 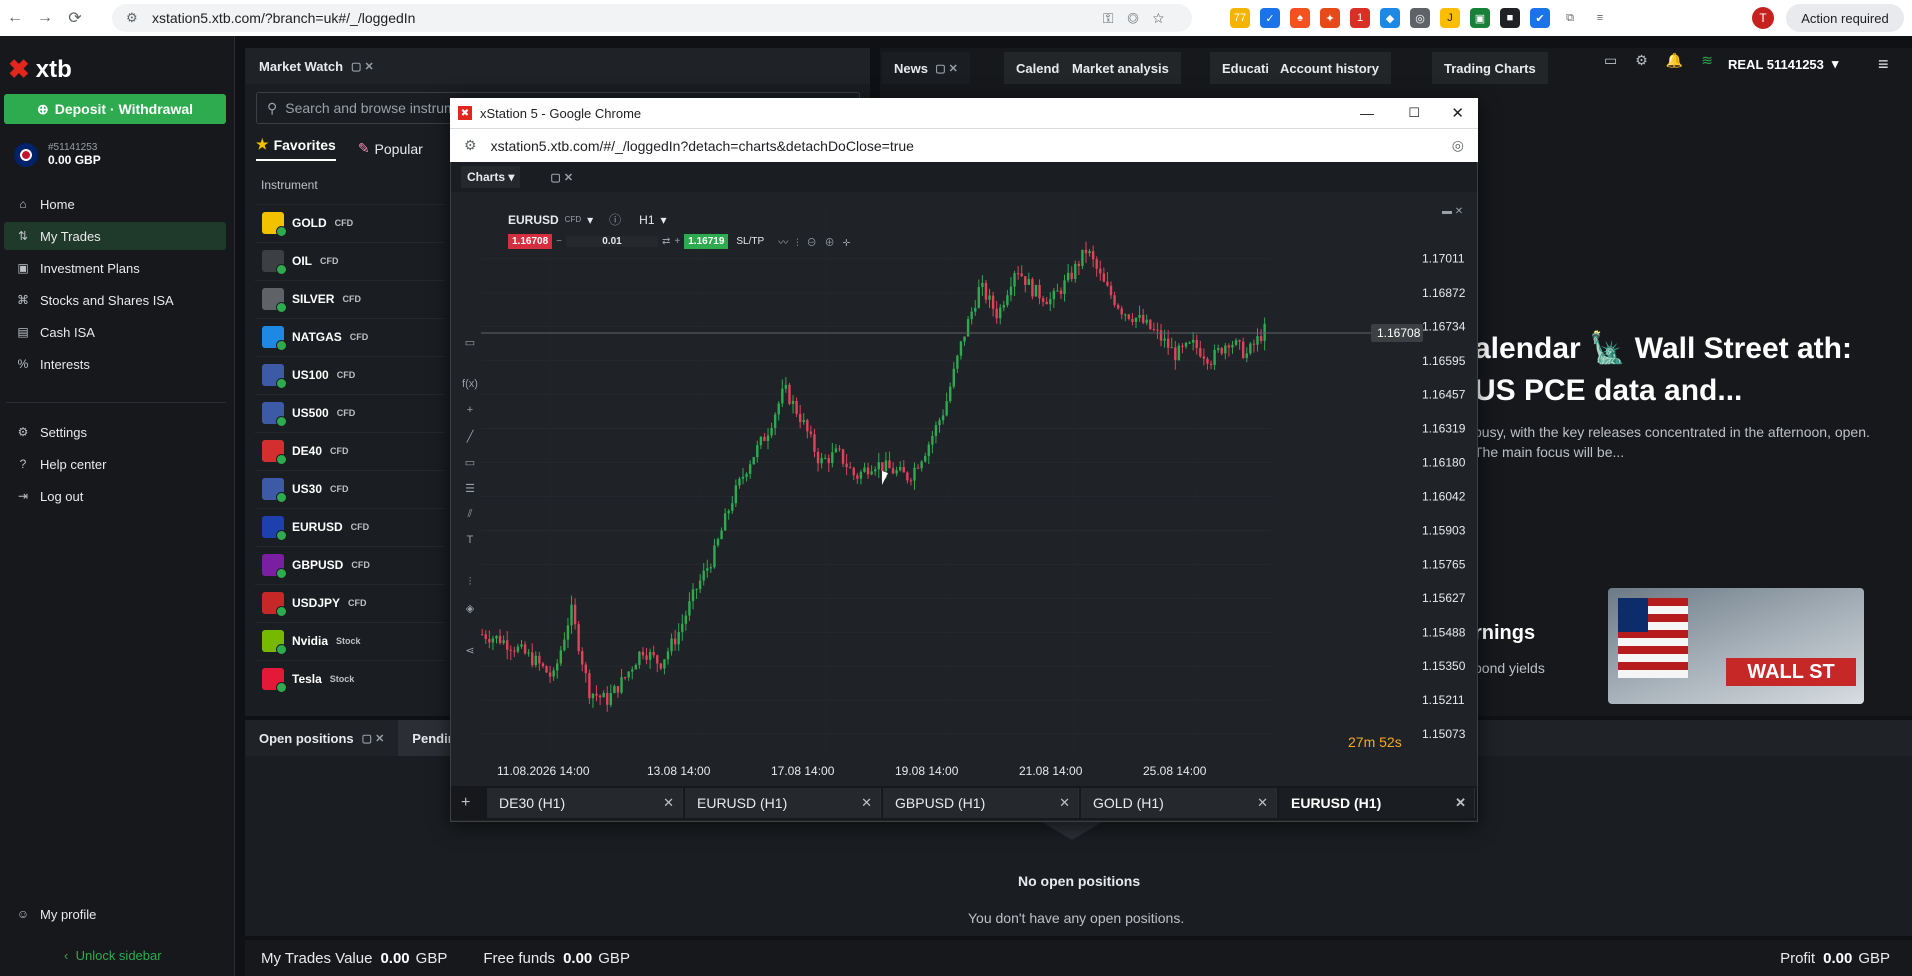 I want to click on puzzle-icon: ⧉, so click(x=1570, y=18).